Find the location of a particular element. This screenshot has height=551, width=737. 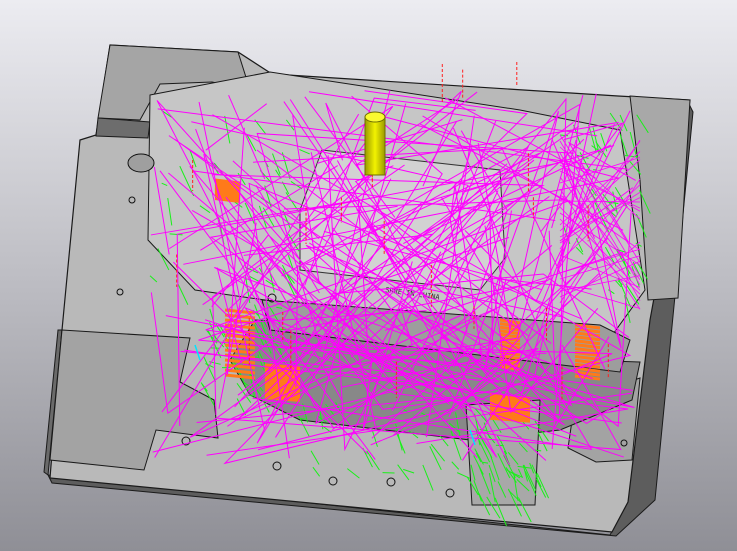

cutter-tool-icon is located at coordinates (375, 143).